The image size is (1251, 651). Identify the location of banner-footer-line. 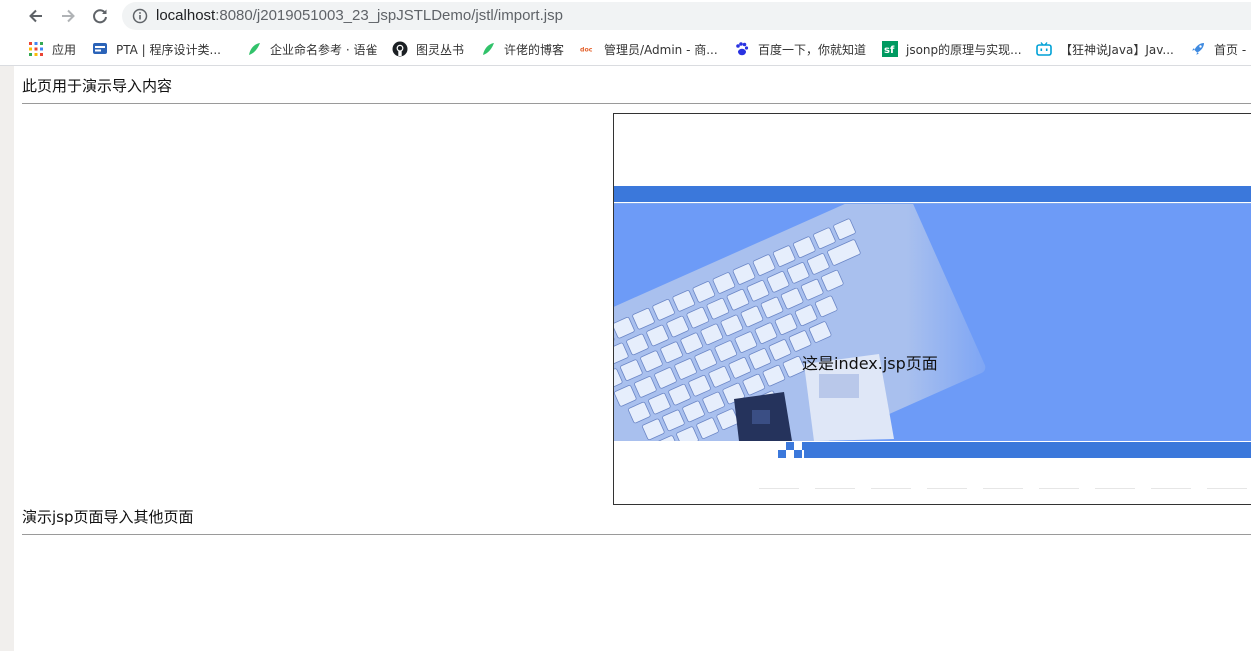
(1005, 488).